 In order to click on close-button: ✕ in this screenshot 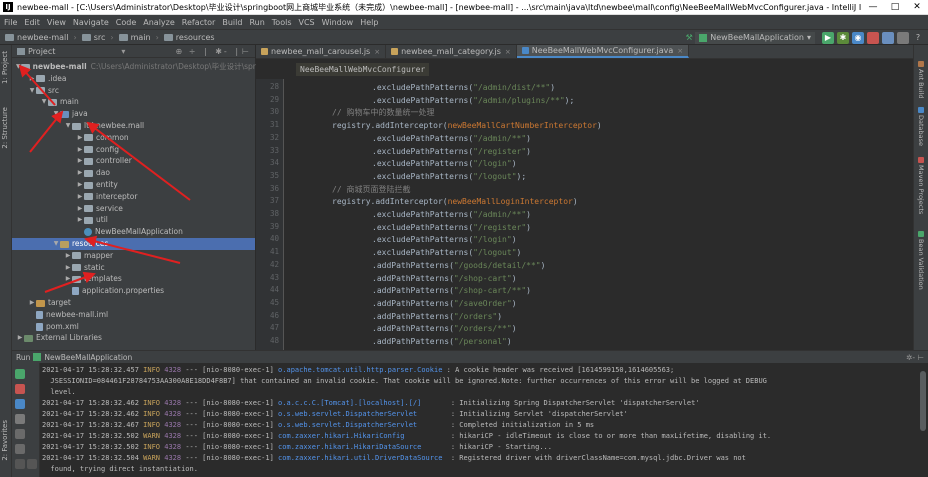, I will do `click(917, 7)`.